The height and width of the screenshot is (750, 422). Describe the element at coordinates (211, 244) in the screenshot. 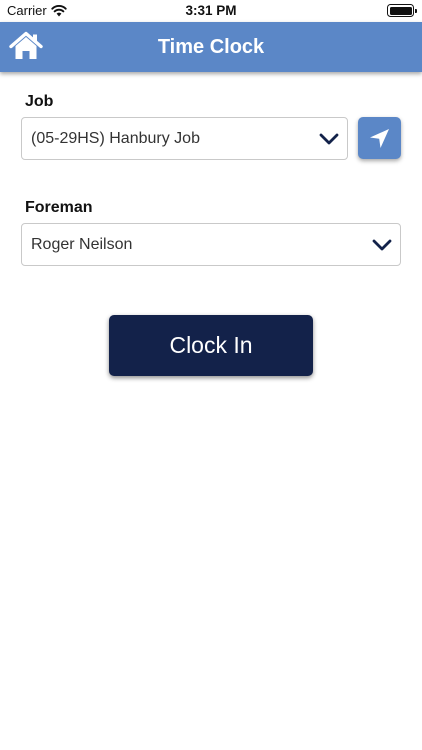

I see `foreman-select: Roger Neilson` at that location.